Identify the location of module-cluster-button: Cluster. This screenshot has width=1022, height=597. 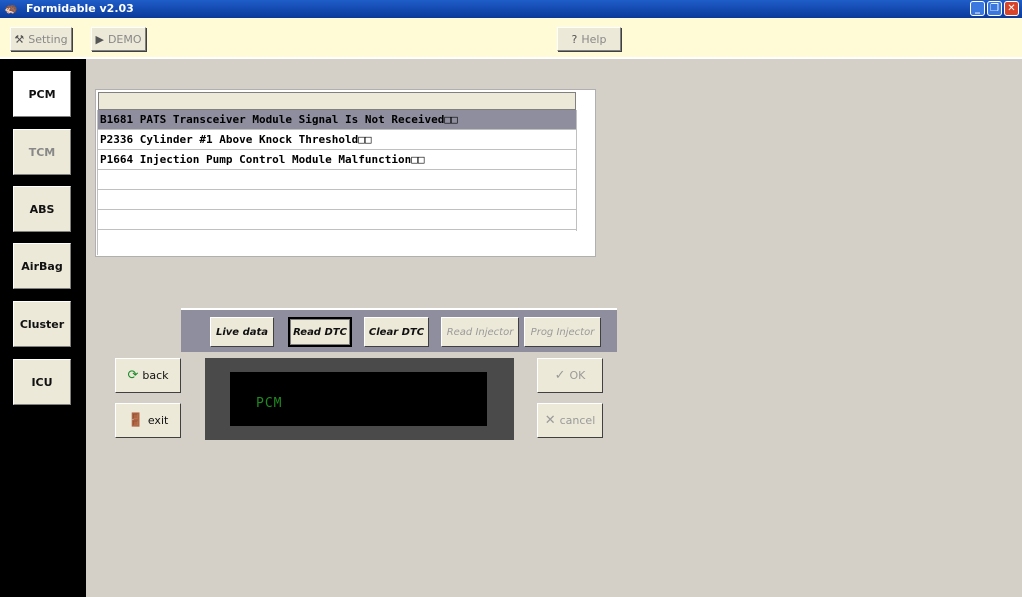
(42, 324).